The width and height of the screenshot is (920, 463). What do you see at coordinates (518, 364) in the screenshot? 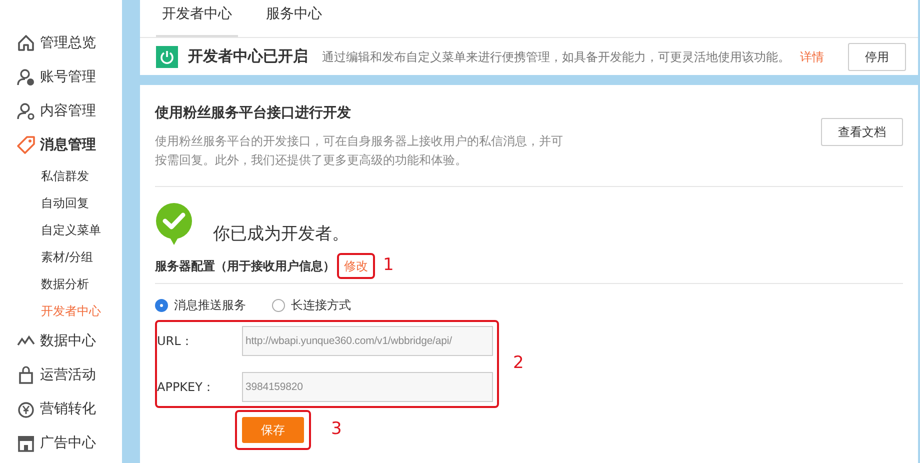
I see `annotation-number: 2` at bounding box center [518, 364].